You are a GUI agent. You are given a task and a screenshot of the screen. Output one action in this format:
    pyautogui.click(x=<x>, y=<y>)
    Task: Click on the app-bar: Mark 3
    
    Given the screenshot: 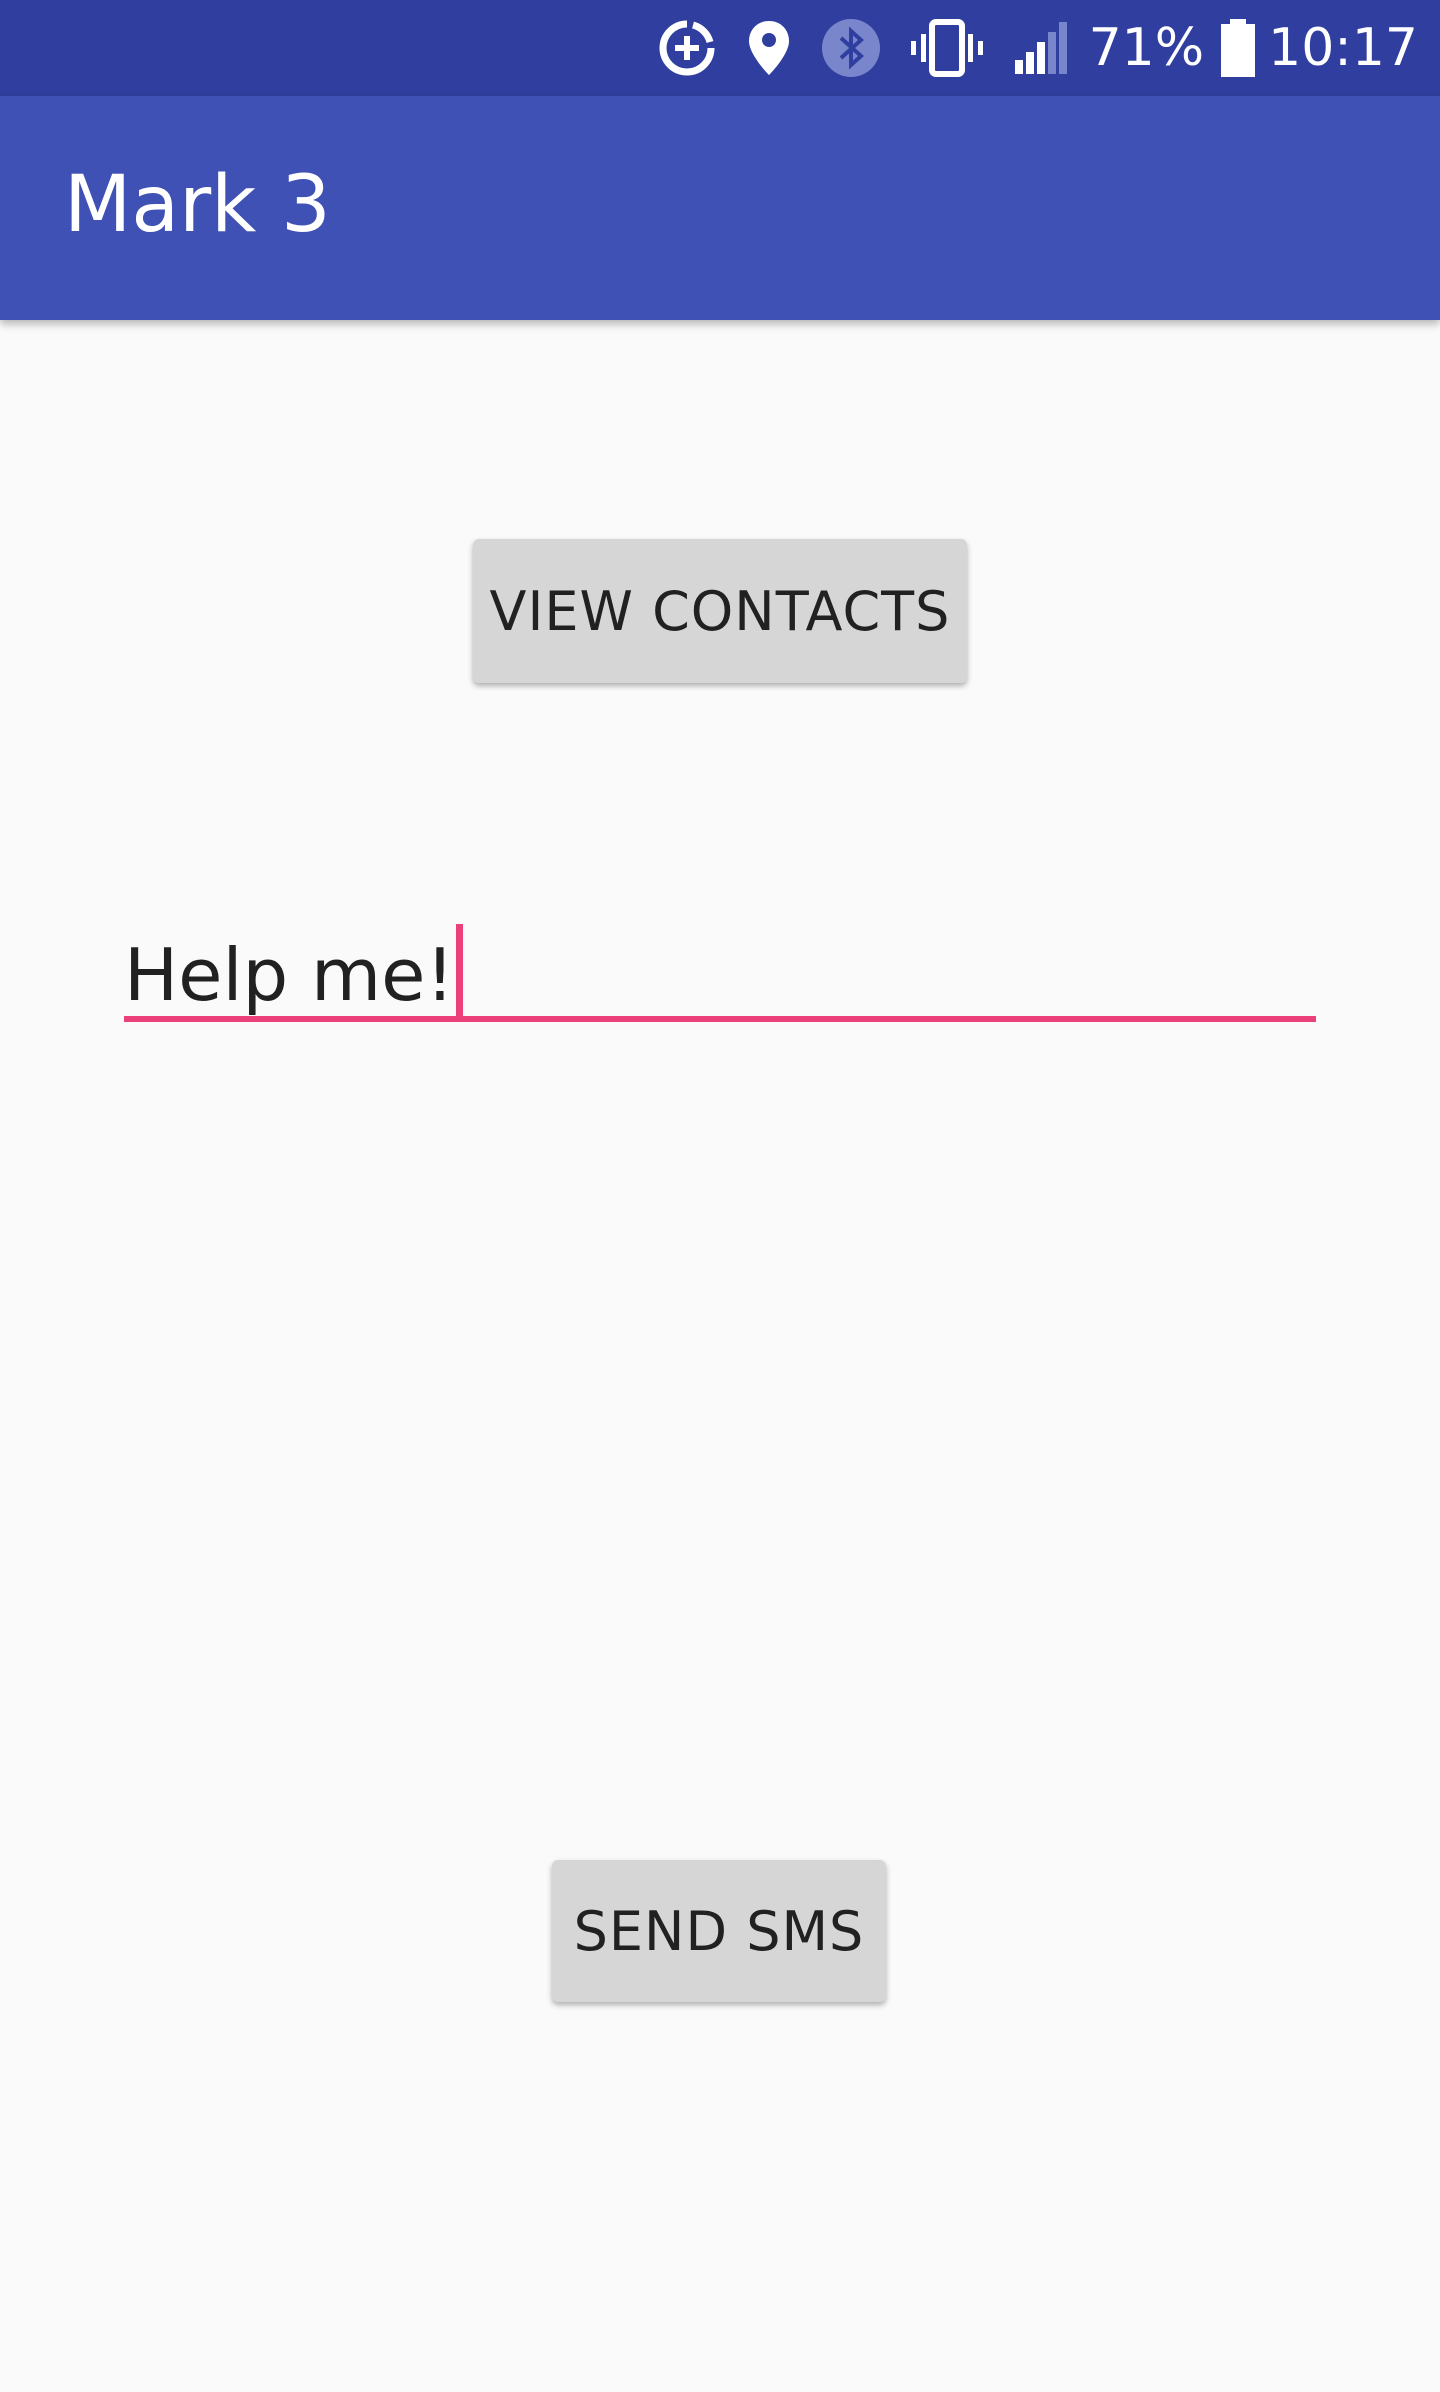 What is the action you would take?
    pyautogui.click(x=720, y=208)
    